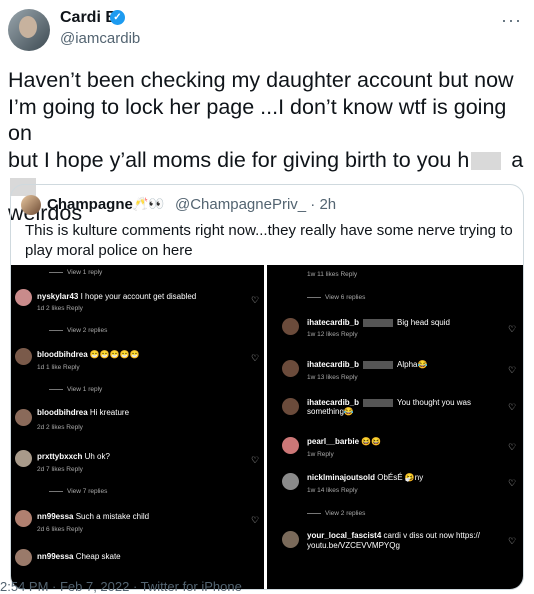 The height and width of the screenshot is (594, 534). Describe the element at coordinates (332, 490) in the screenshot. I see `comment-meta: 1w 14 likes Reply` at that location.